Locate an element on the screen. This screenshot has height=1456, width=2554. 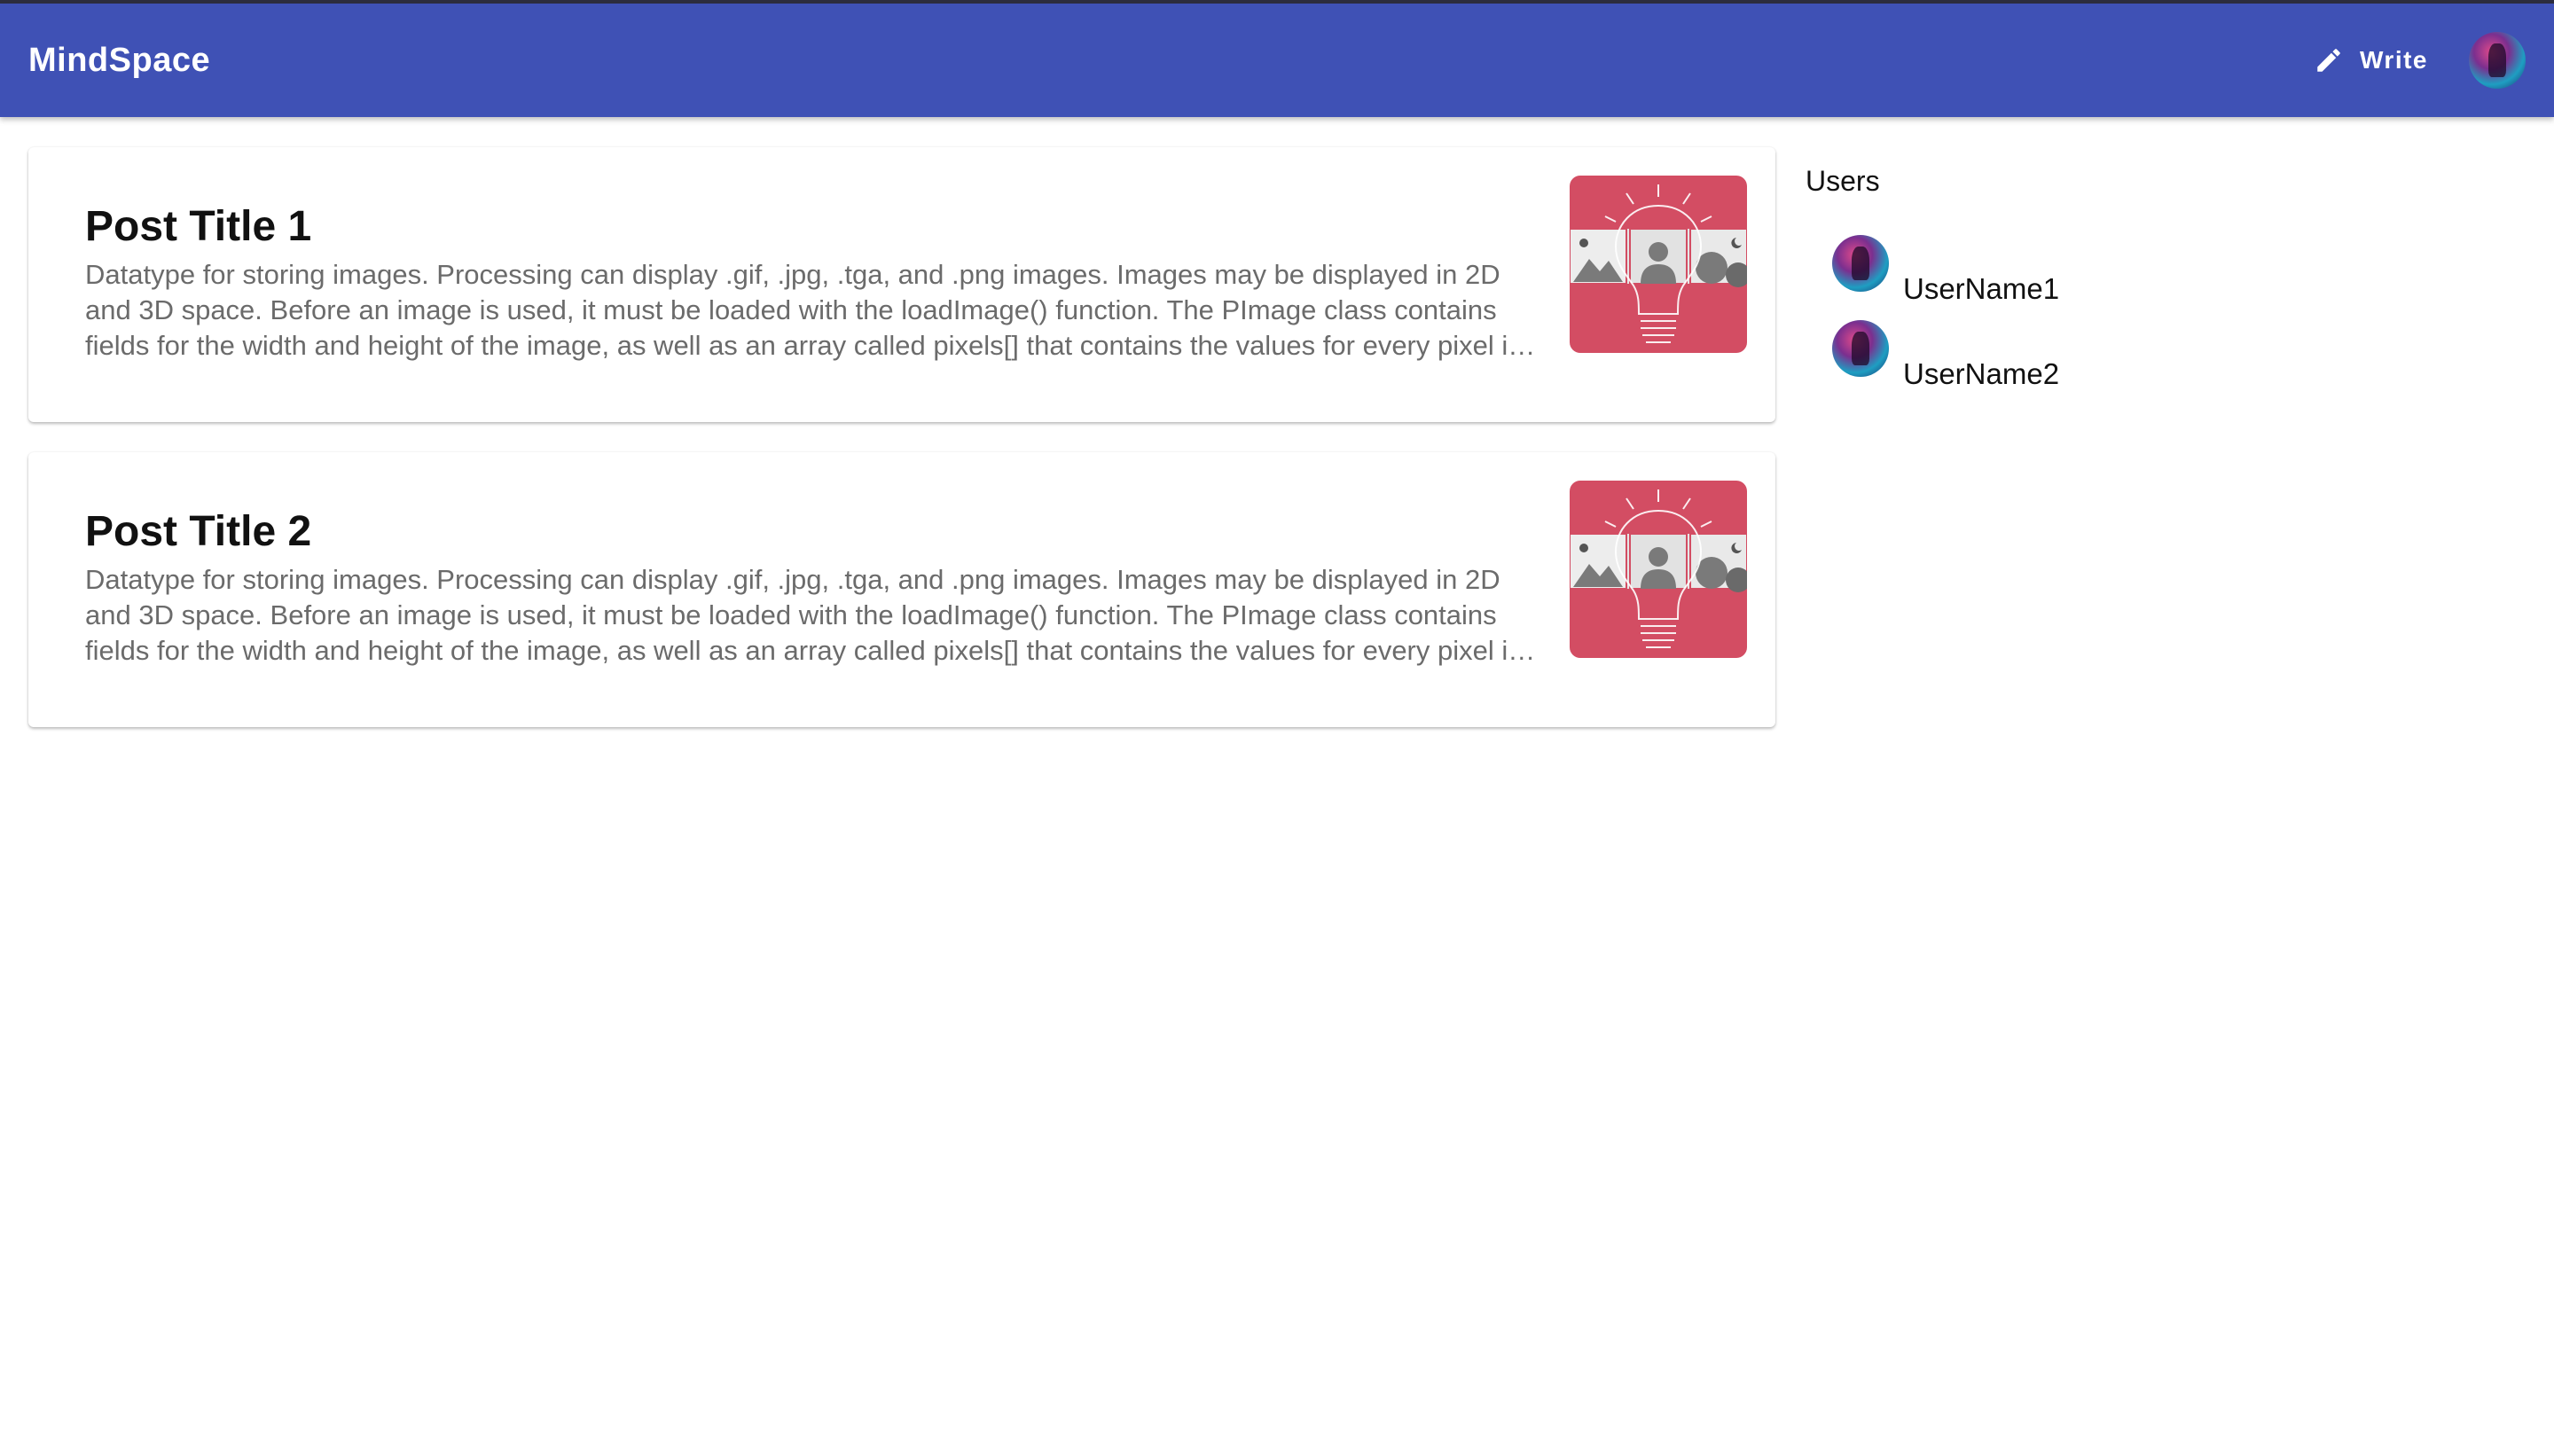
user-list-item: UserName1 is located at coordinates (2173, 272).